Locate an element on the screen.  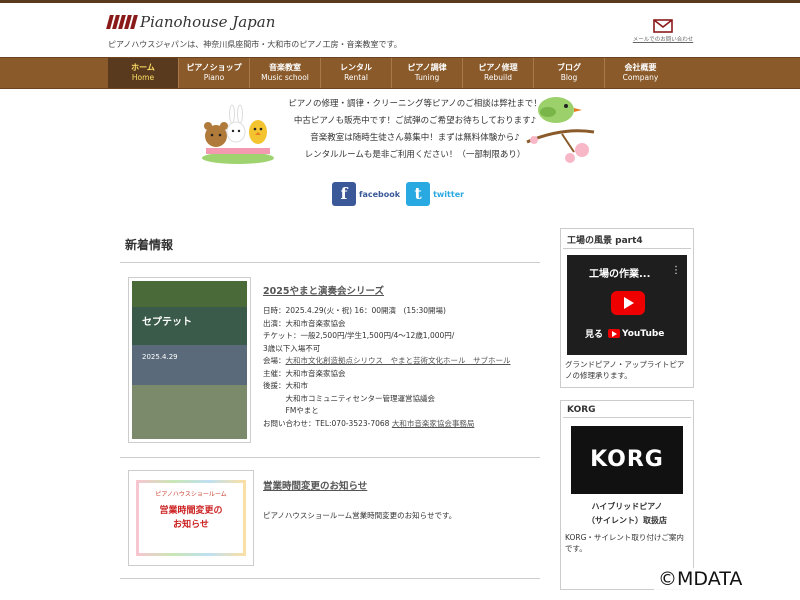
facebook-link: f facebook is located at coordinates (366, 194).